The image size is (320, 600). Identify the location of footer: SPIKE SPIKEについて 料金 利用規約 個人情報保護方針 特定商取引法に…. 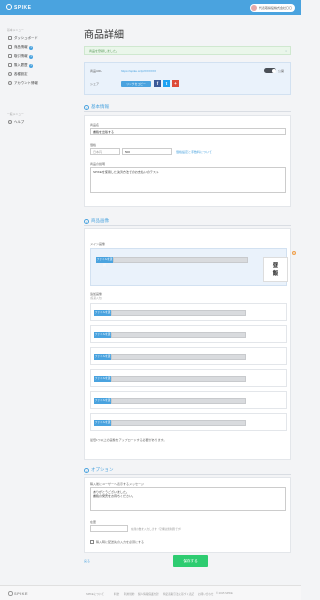
(150, 592).